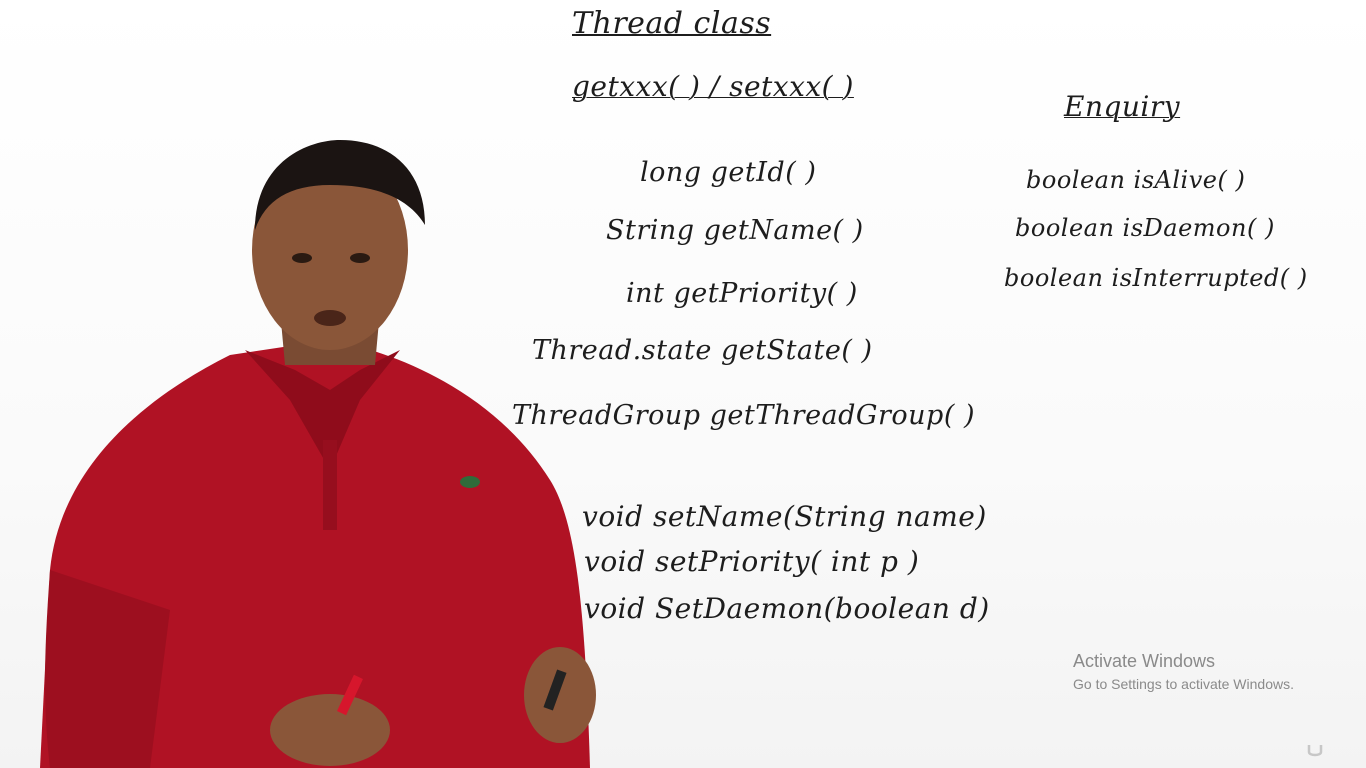 The height and width of the screenshot is (768, 1366). Describe the element at coordinates (784, 516) in the screenshot. I see `setter-method: void setName(String name)` at that location.